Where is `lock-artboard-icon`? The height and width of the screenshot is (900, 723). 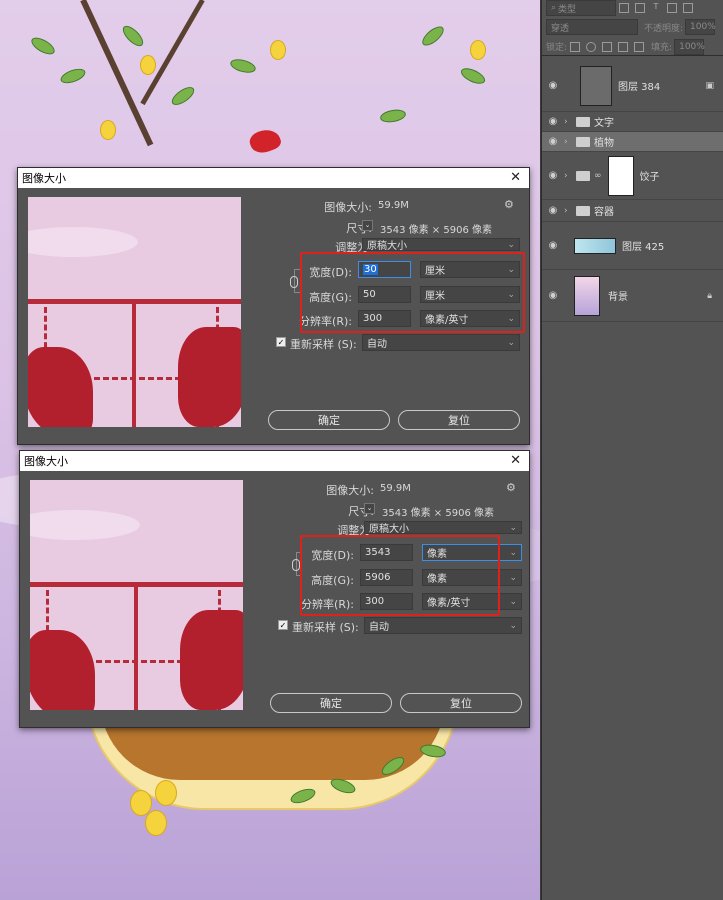 lock-artboard-icon is located at coordinates (623, 46).